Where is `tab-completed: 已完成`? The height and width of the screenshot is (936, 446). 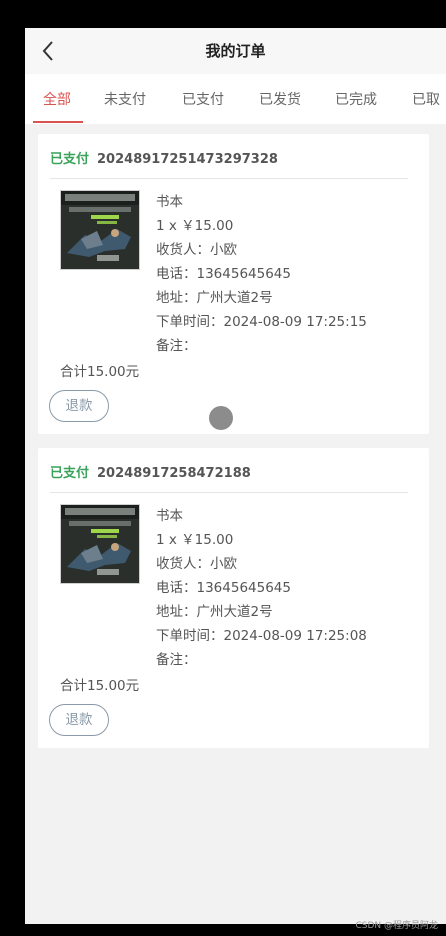
tab-completed: 已完成 is located at coordinates (356, 99).